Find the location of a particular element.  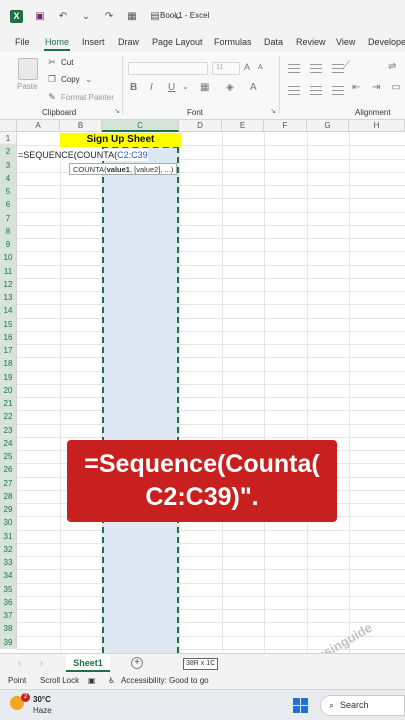

row-header: 33 is located at coordinates (8, 563).